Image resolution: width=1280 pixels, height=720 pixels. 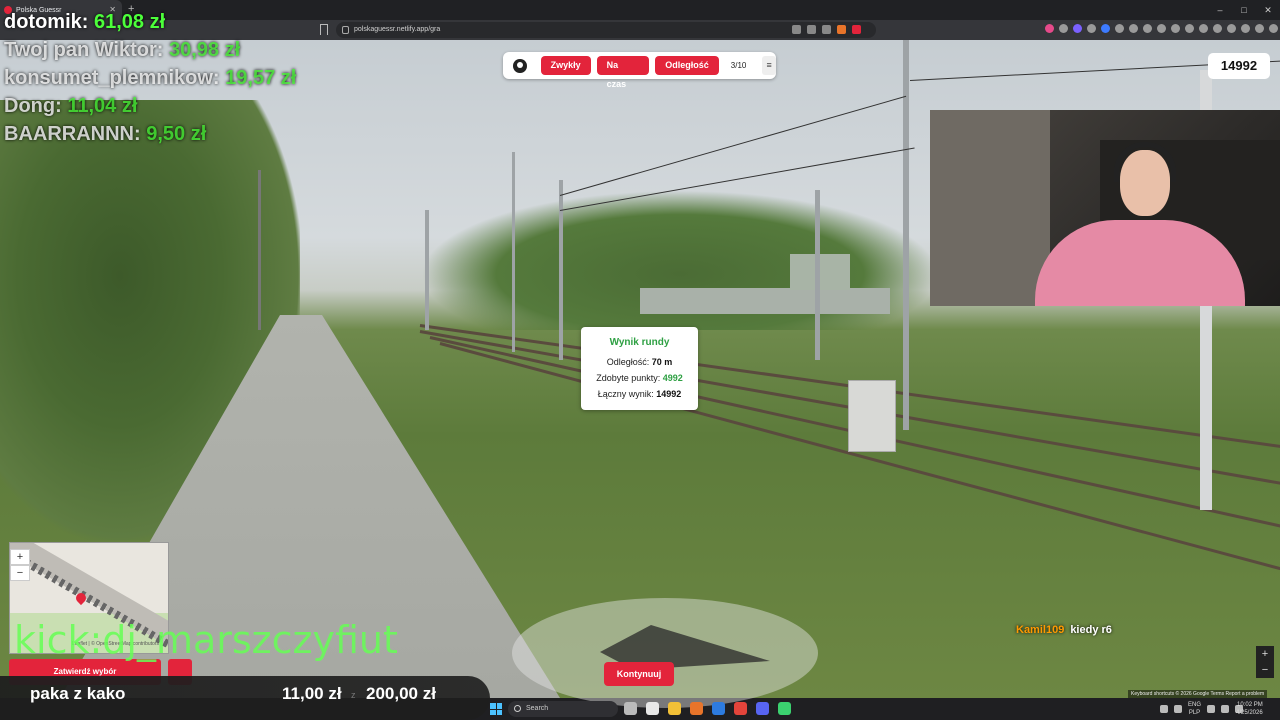 What do you see at coordinates (112, 78) in the screenshot?
I see `donor-name: konsumet_plemnikow:` at bounding box center [112, 78].